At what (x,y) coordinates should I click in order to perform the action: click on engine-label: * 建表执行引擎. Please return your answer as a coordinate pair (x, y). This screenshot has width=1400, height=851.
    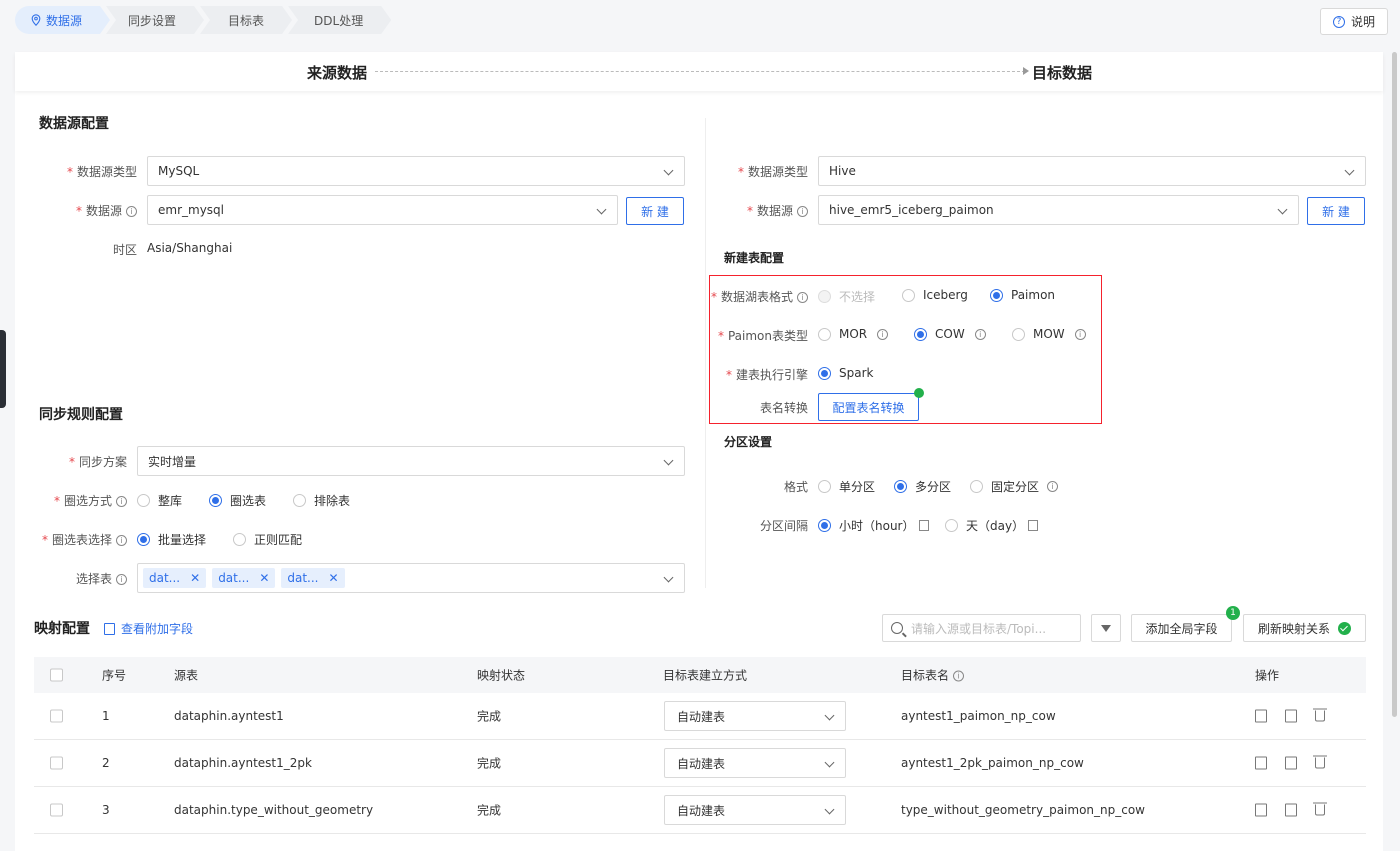
    Looking at the image, I should click on (766, 375).